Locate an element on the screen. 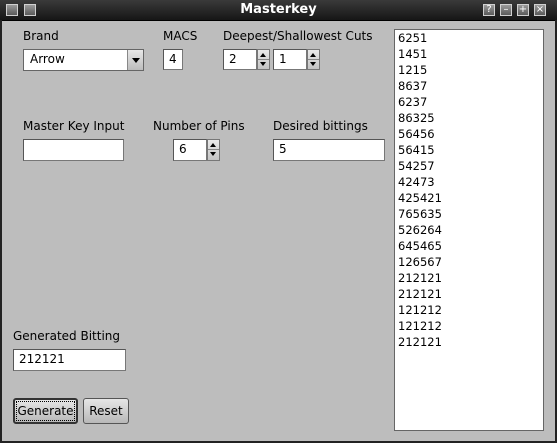 Image resolution: width=557 pixels, height=443 pixels. brand-value: Arrow is located at coordinates (47, 59).